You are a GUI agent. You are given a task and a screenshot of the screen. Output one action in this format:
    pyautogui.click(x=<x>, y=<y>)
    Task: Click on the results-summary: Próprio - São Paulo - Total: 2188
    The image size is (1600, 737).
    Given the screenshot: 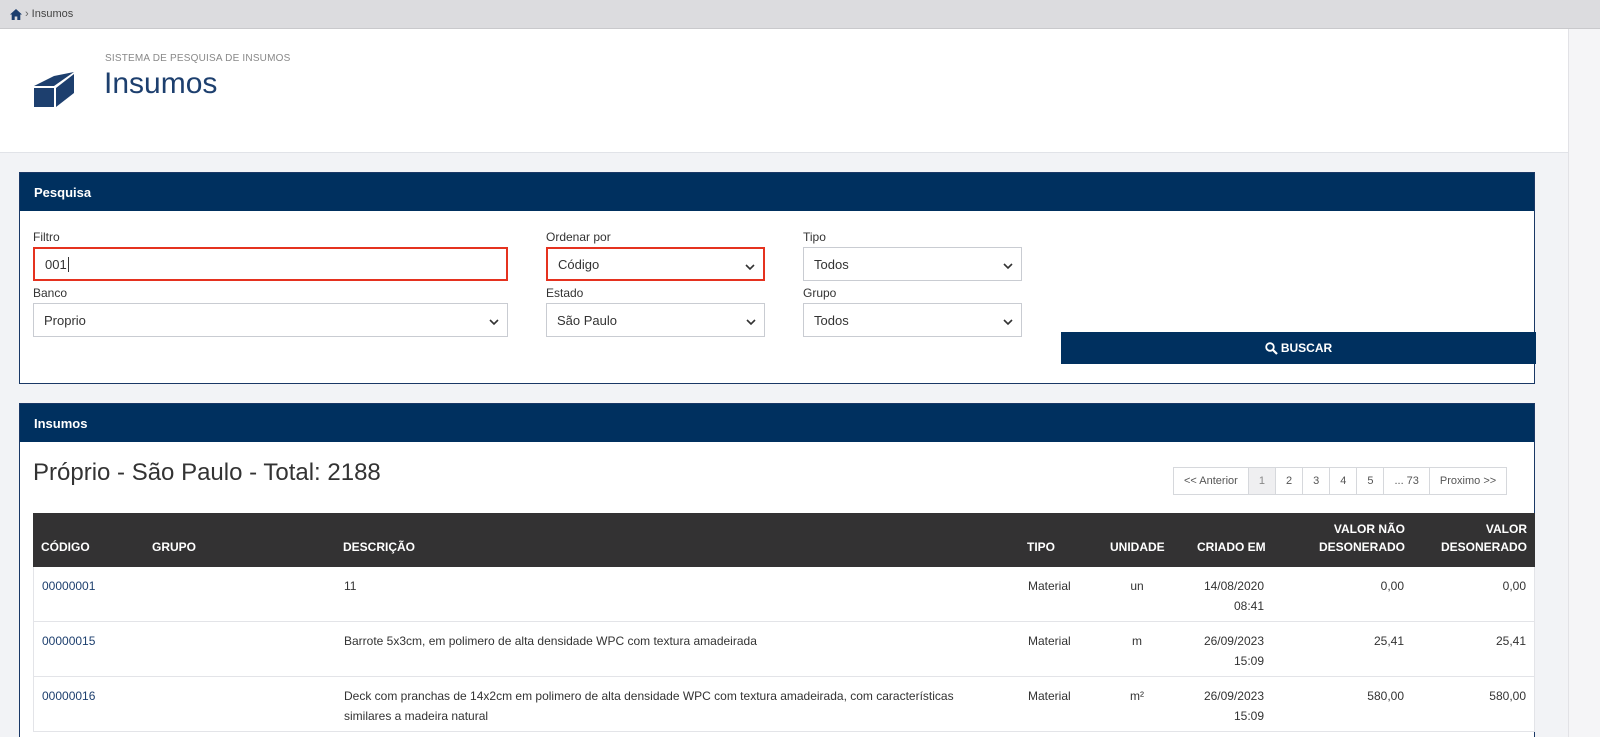 What is the action you would take?
    pyautogui.click(x=207, y=472)
    